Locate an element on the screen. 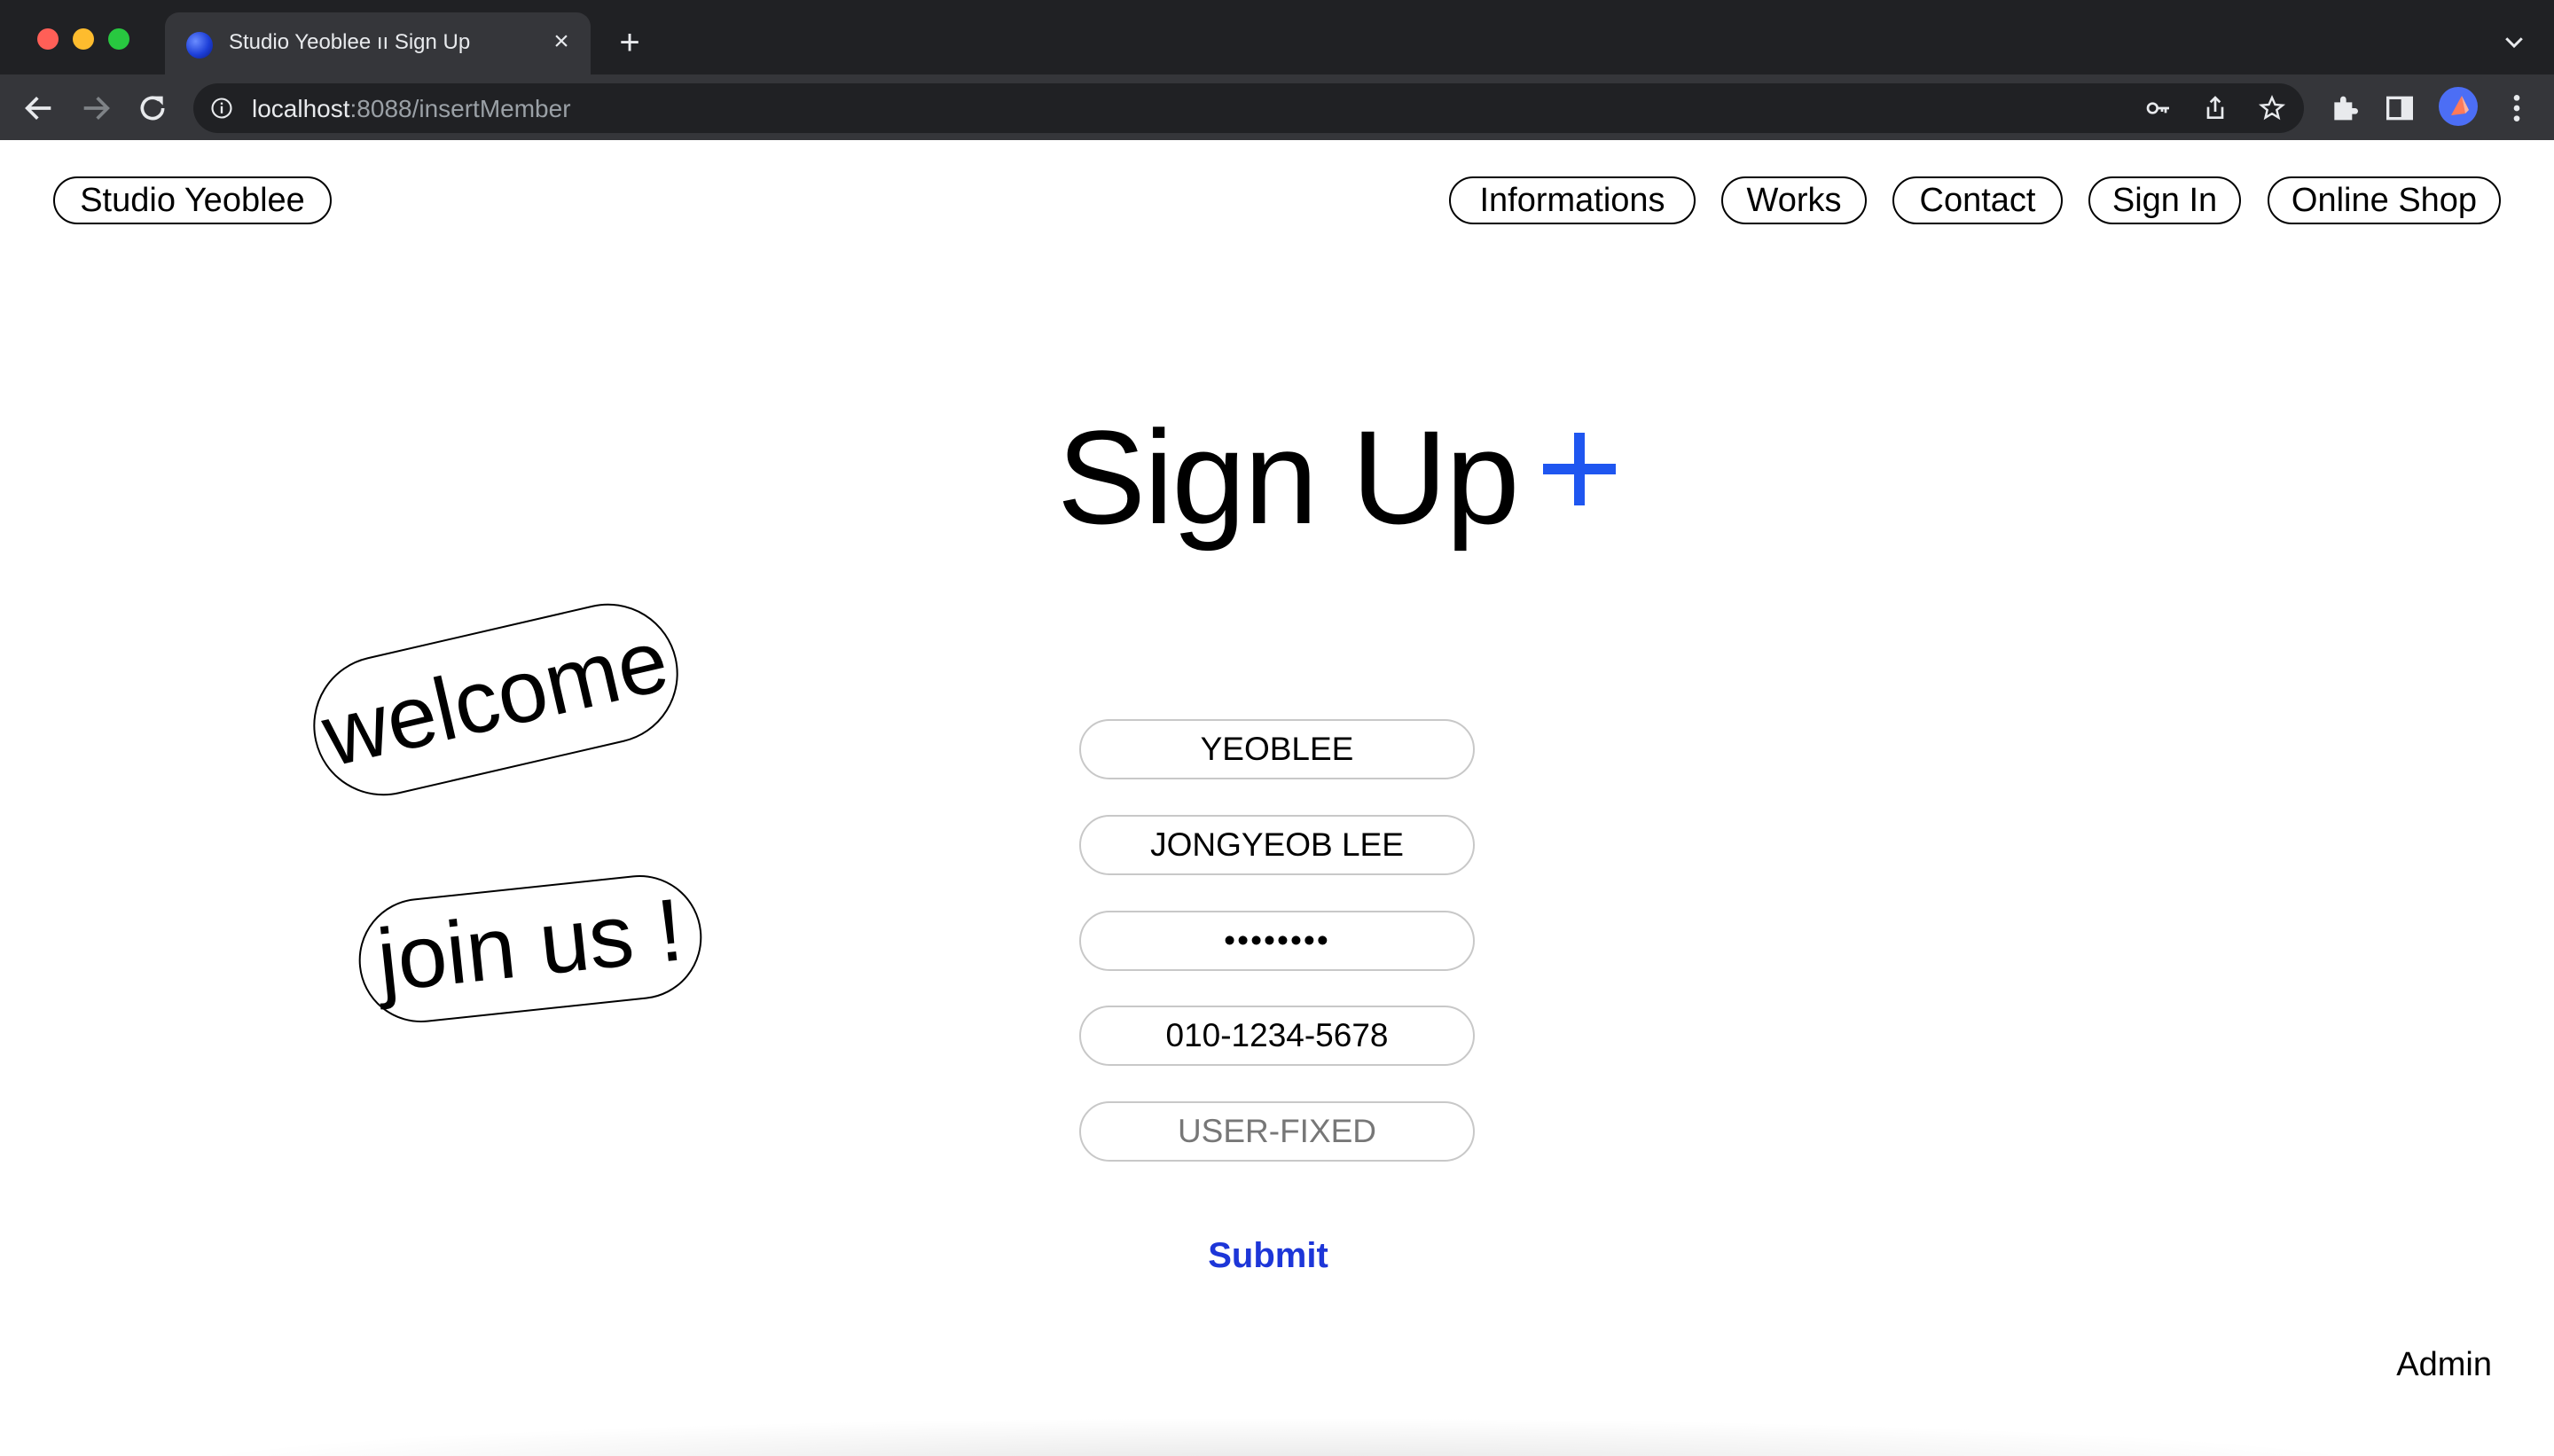 This screenshot has width=2554, height=1456. new-tab-icon: + is located at coordinates (629, 42).